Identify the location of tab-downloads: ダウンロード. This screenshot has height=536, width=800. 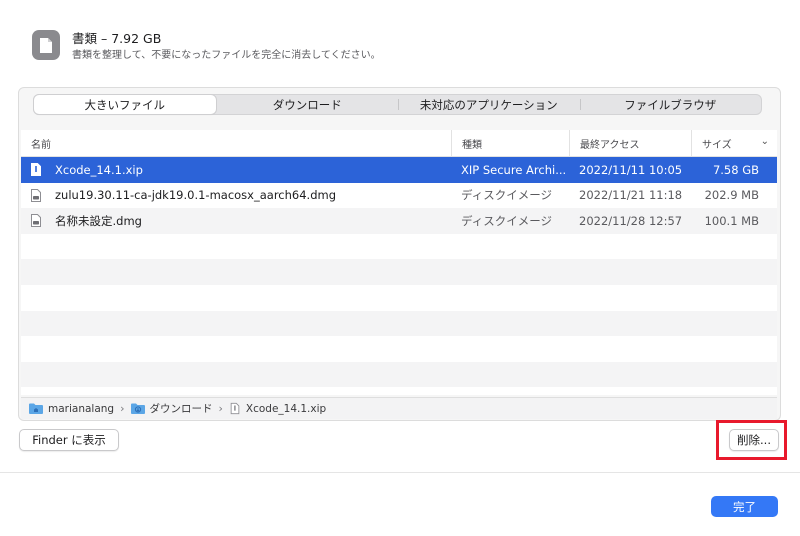
(308, 104).